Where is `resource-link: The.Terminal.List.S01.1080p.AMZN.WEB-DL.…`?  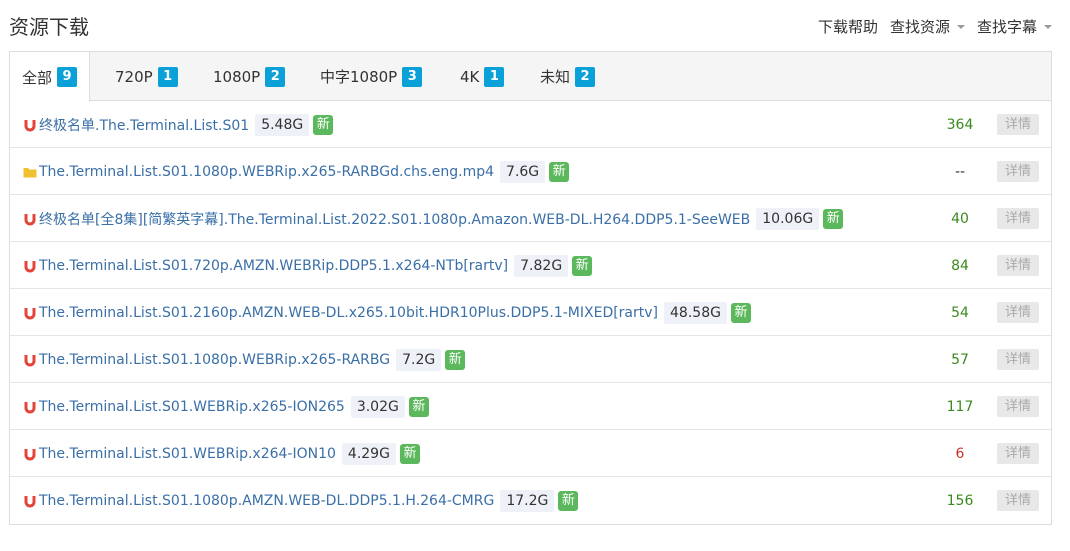
resource-link: The.Terminal.List.S01.1080p.AMZN.WEB-DL.… is located at coordinates (266, 501).